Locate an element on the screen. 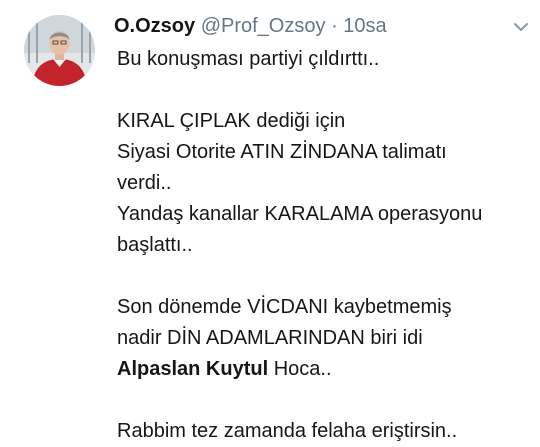 This screenshot has width=540, height=447. tweet-line-rest: Hoca.. is located at coordinates (300, 369).